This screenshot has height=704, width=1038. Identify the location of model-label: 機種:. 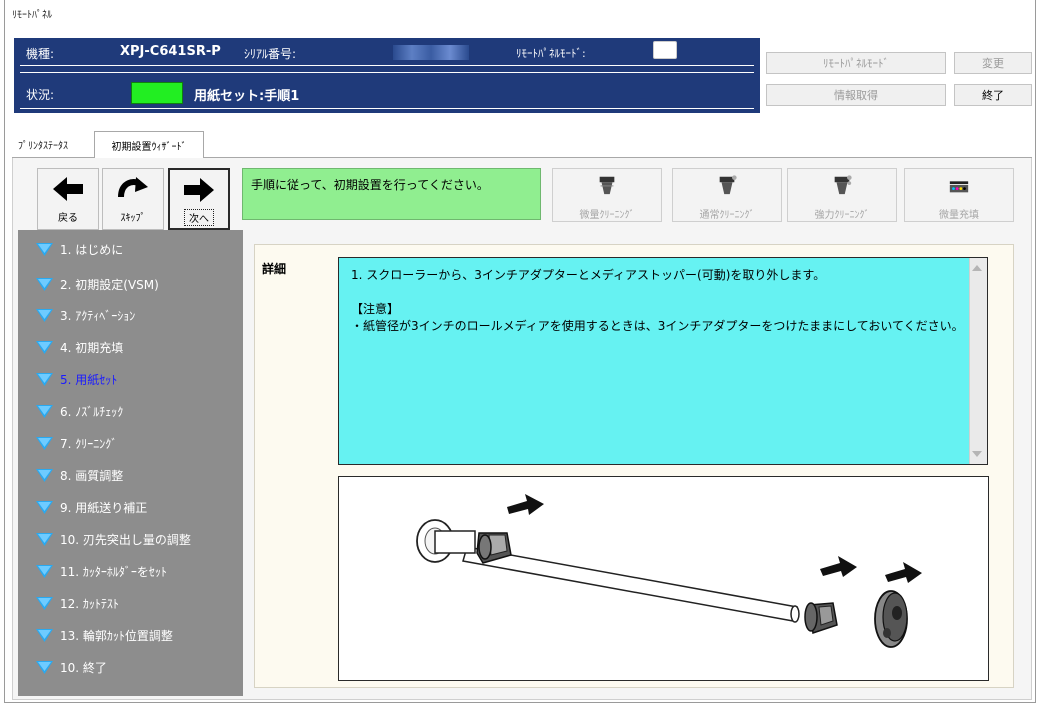
(40, 54).